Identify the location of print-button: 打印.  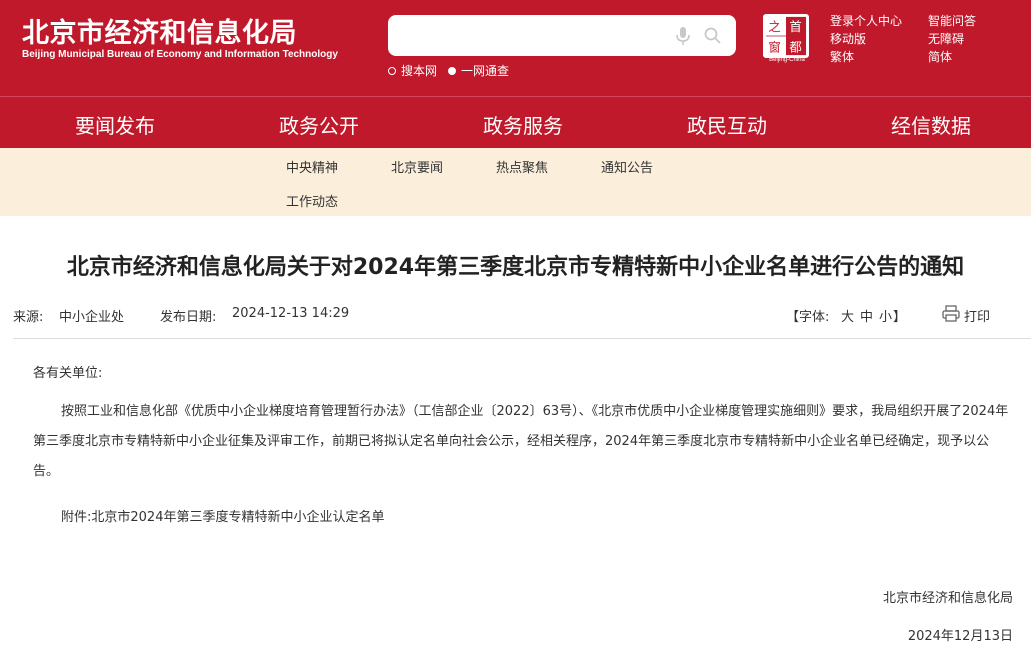
(977, 315).